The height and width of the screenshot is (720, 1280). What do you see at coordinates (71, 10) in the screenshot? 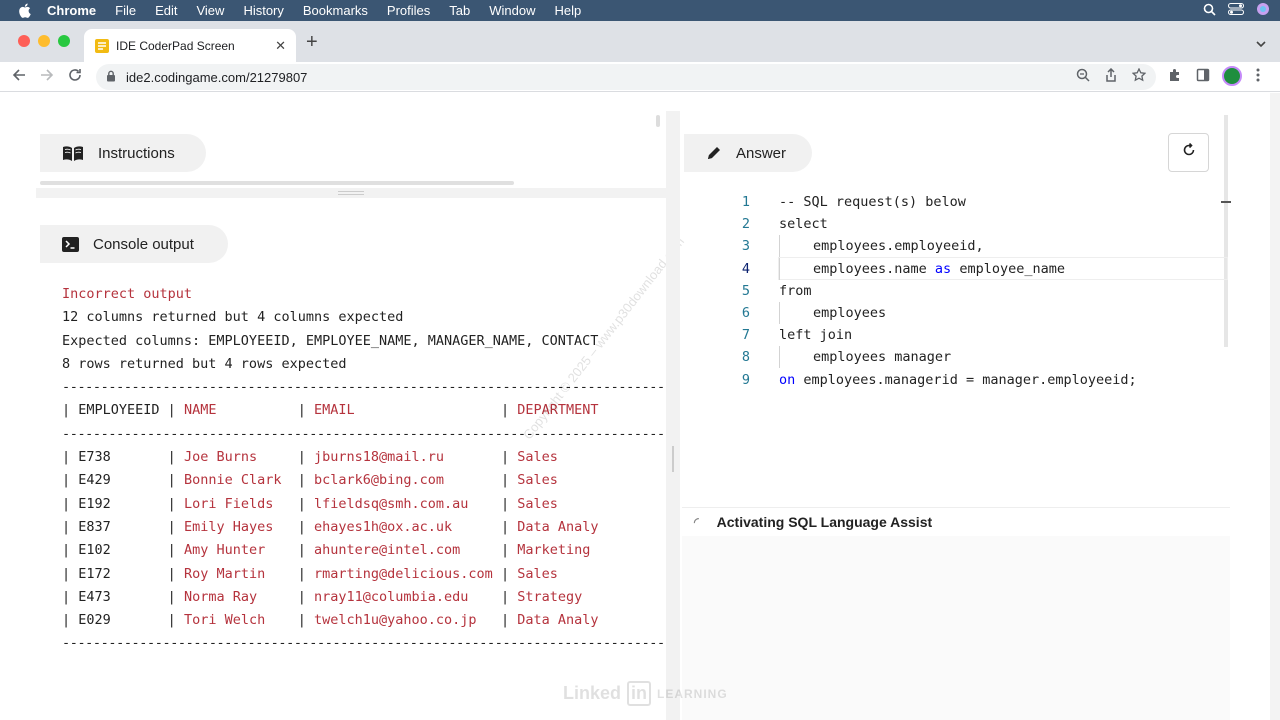
I see `menu-app-name: Chrome` at bounding box center [71, 10].